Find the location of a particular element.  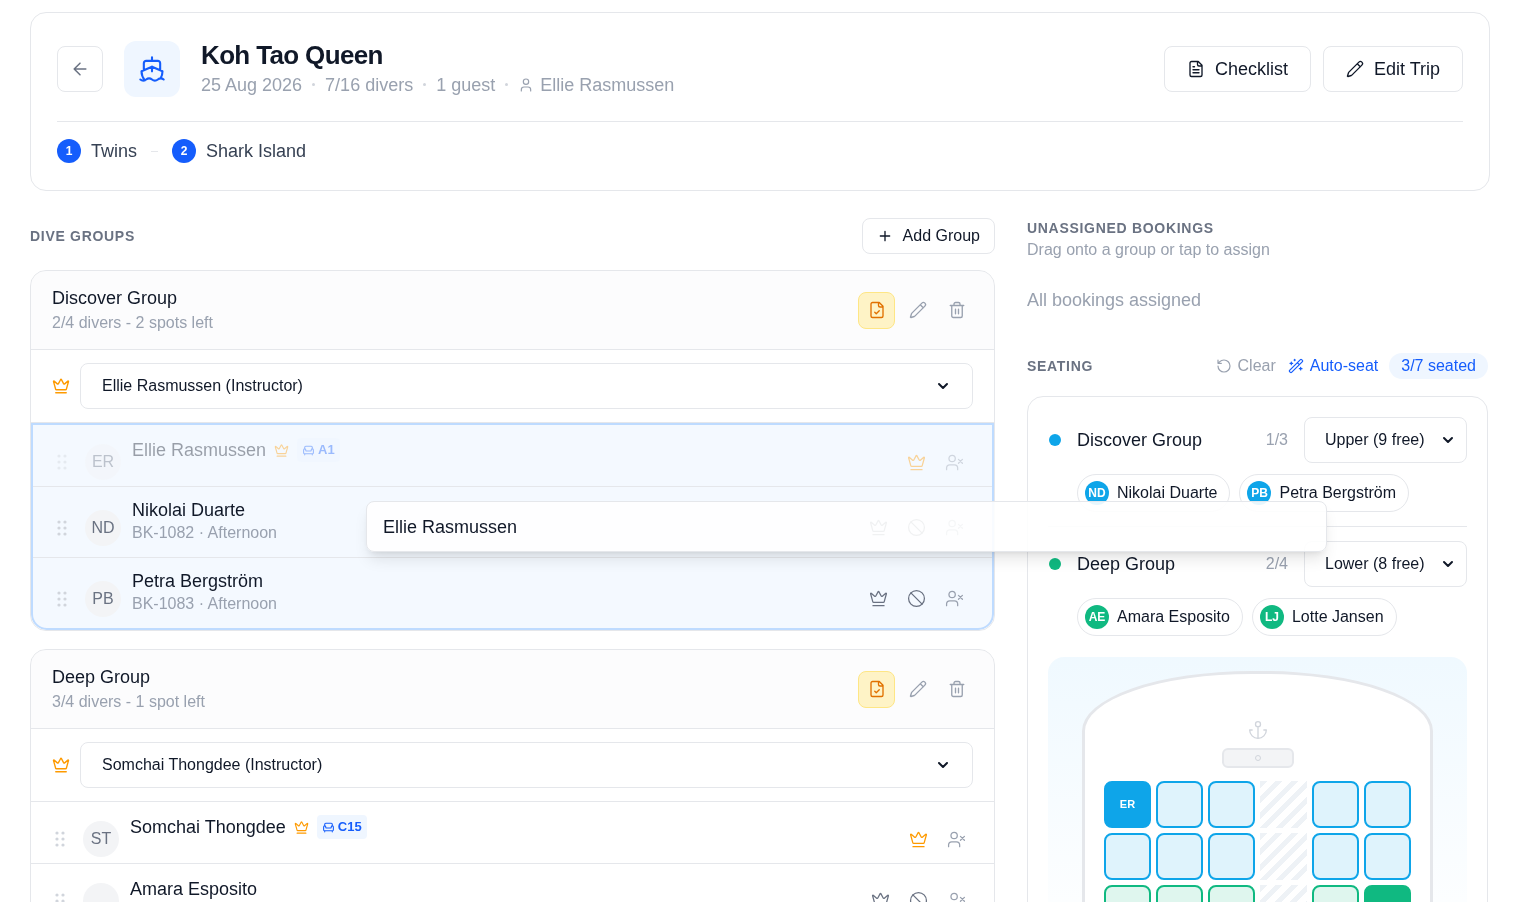

booking-info: BK-1083 · Afternoon is located at coordinates (204, 604).